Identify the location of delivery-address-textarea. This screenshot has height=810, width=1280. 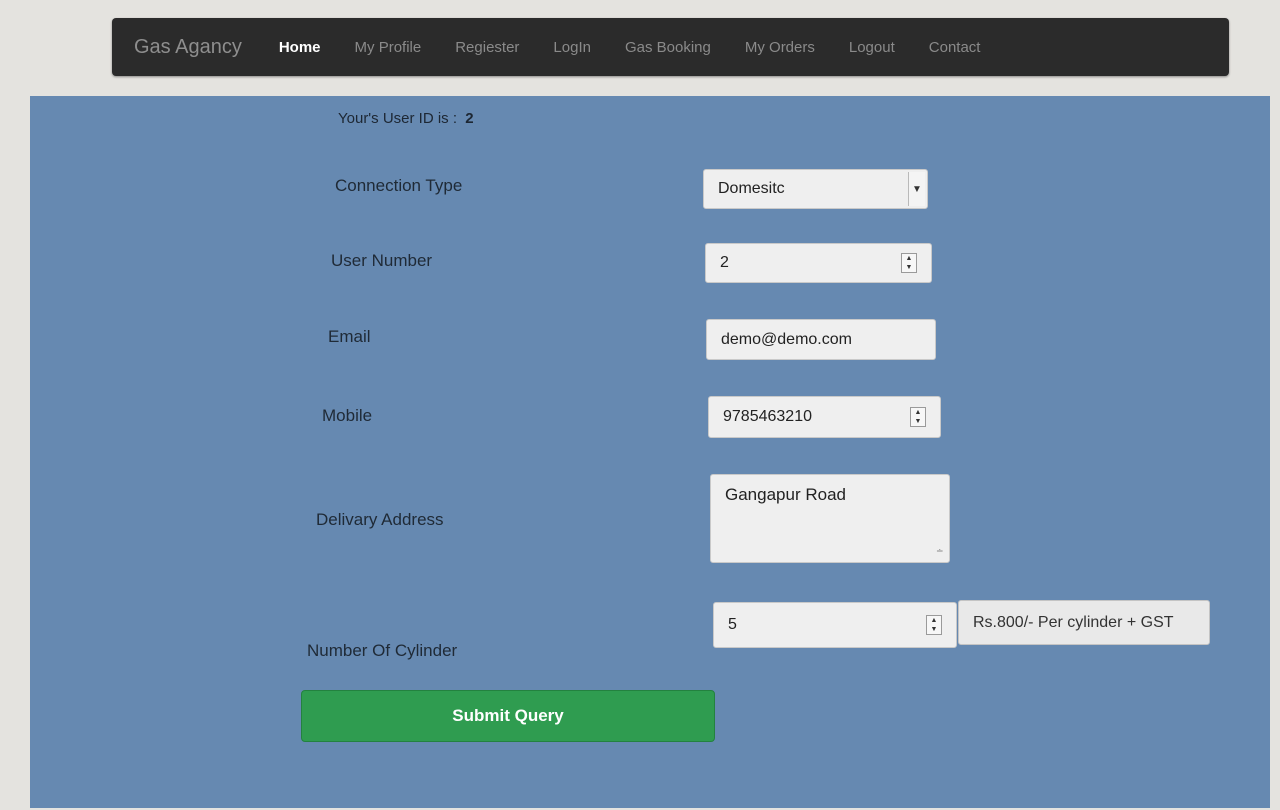
(830, 518).